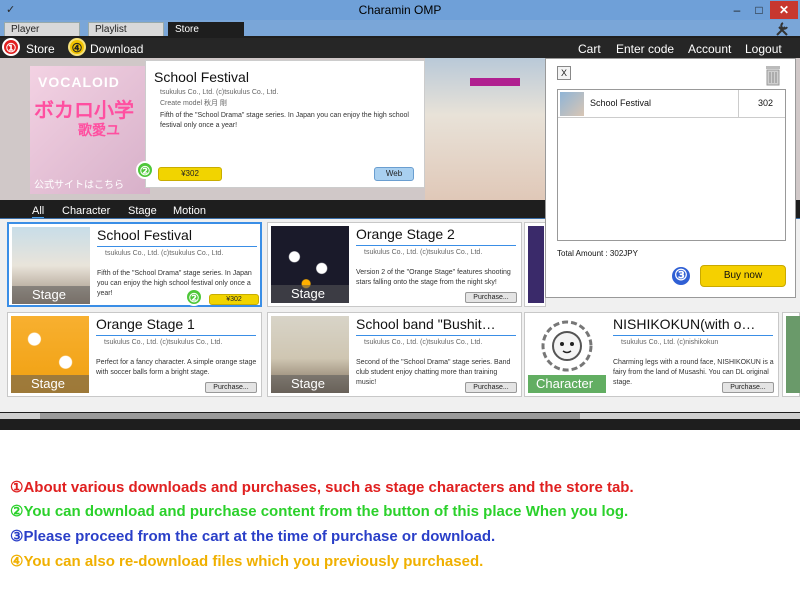 Image resolution: width=800 pixels, height=600 pixels. Describe the element at coordinates (597, 253) in the screenshot. I see `cart-total: Total Amount : 302JPY` at that location.